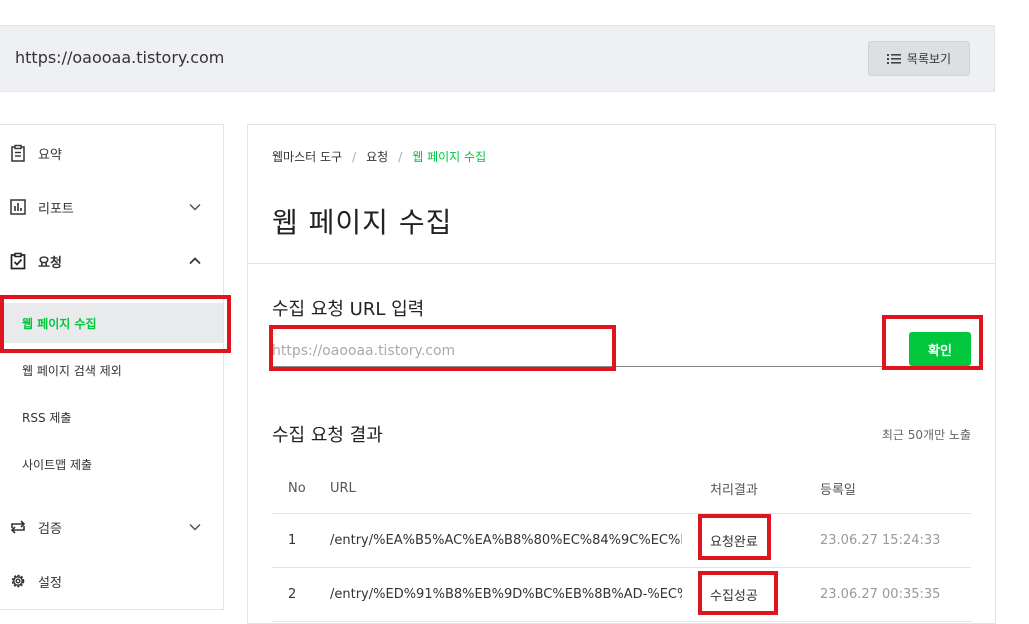 The height and width of the screenshot is (624, 1029). What do you see at coordinates (111, 153) in the screenshot?
I see `sidebar-item-summary: 요약` at bounding box center [111, 153].